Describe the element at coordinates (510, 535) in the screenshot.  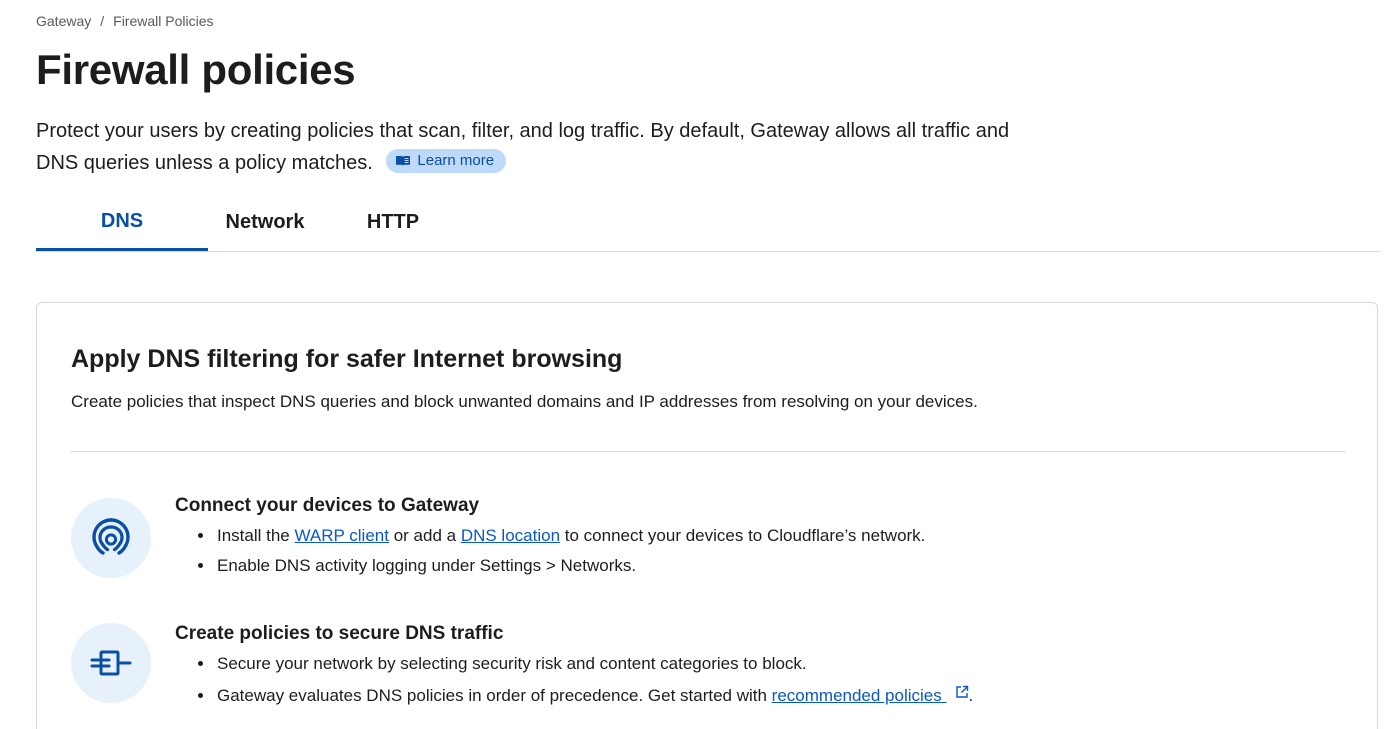
I see `dns-location-link: DNS location` at that location.